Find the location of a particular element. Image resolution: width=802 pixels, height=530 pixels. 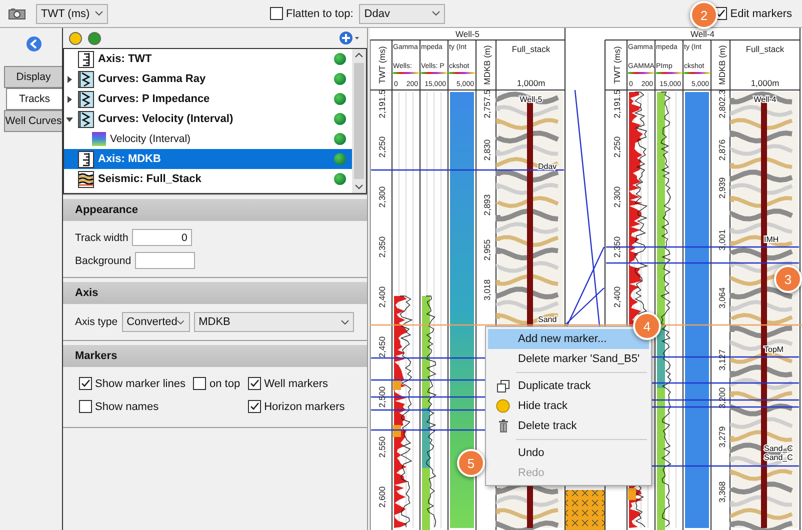

flatten-checkbox: Flatten to top: is located at coordinates (312, 13).